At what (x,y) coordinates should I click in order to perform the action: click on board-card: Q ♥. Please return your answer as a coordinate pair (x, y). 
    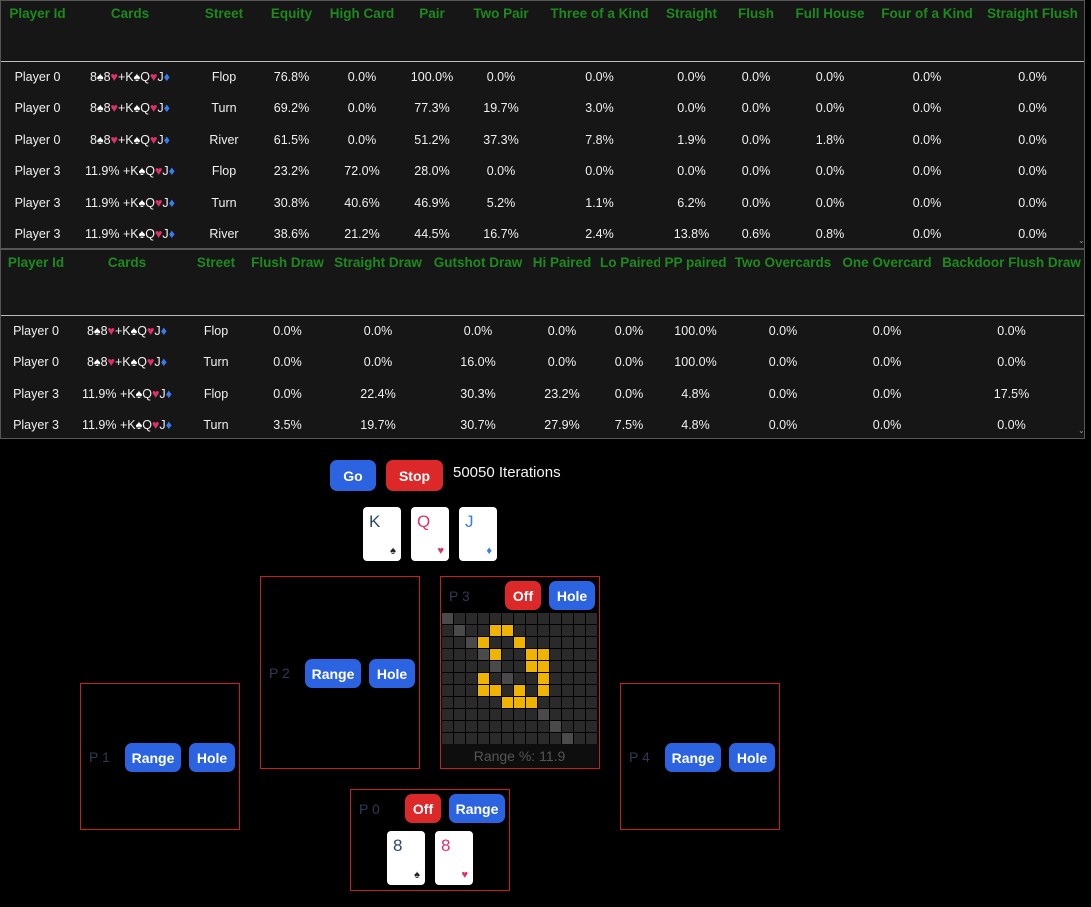
    Looking at the image, I should click on (430, 534).